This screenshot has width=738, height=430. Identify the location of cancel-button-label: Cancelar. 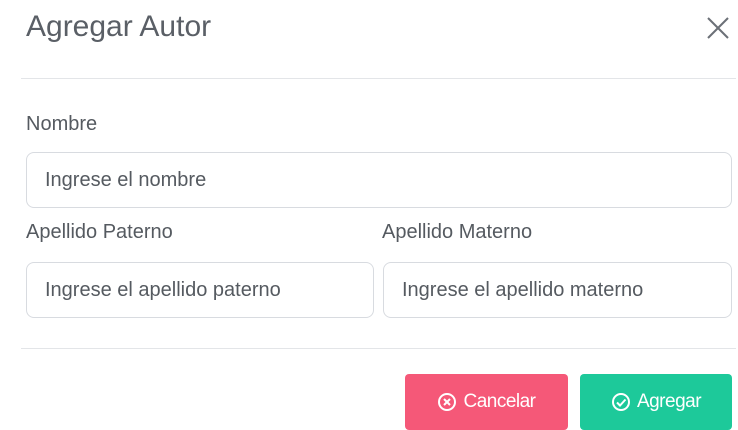
(499, 401).